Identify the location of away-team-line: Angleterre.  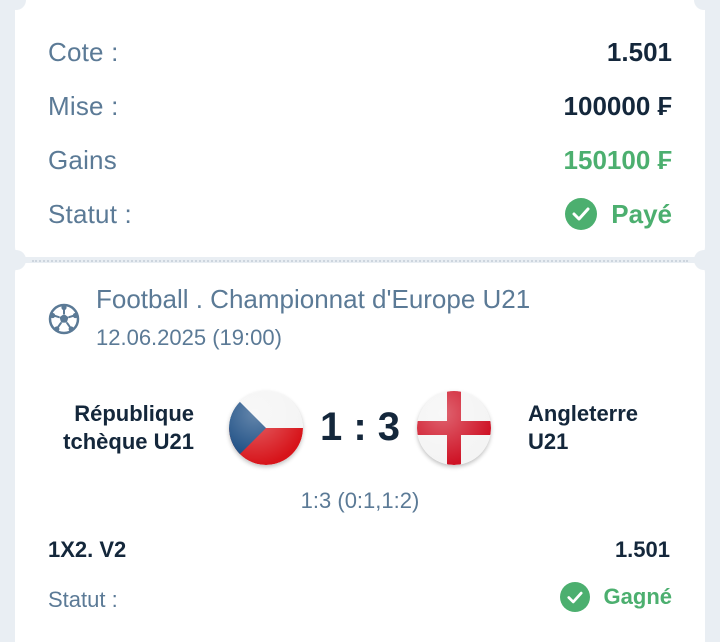
(583, 413).